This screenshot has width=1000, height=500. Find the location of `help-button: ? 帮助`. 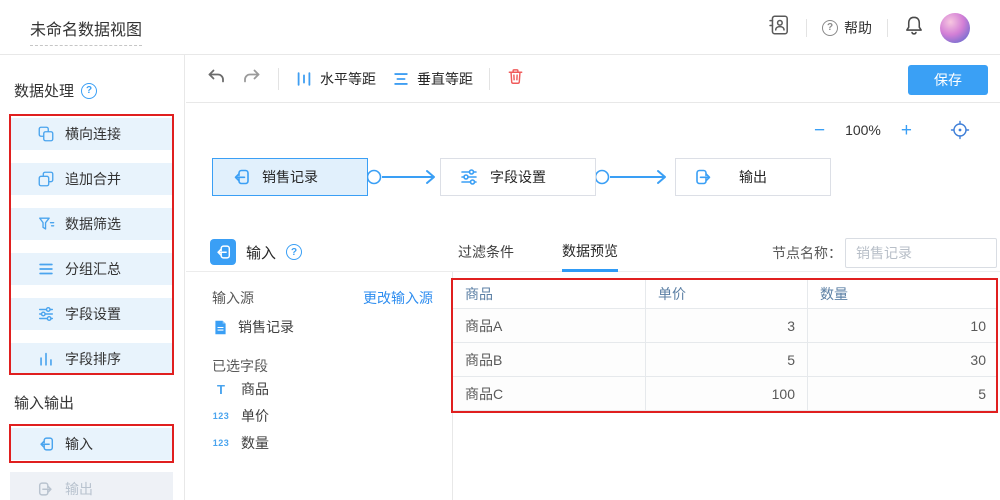

help-button: ? 帮助 is located at coordinates (847, 28).